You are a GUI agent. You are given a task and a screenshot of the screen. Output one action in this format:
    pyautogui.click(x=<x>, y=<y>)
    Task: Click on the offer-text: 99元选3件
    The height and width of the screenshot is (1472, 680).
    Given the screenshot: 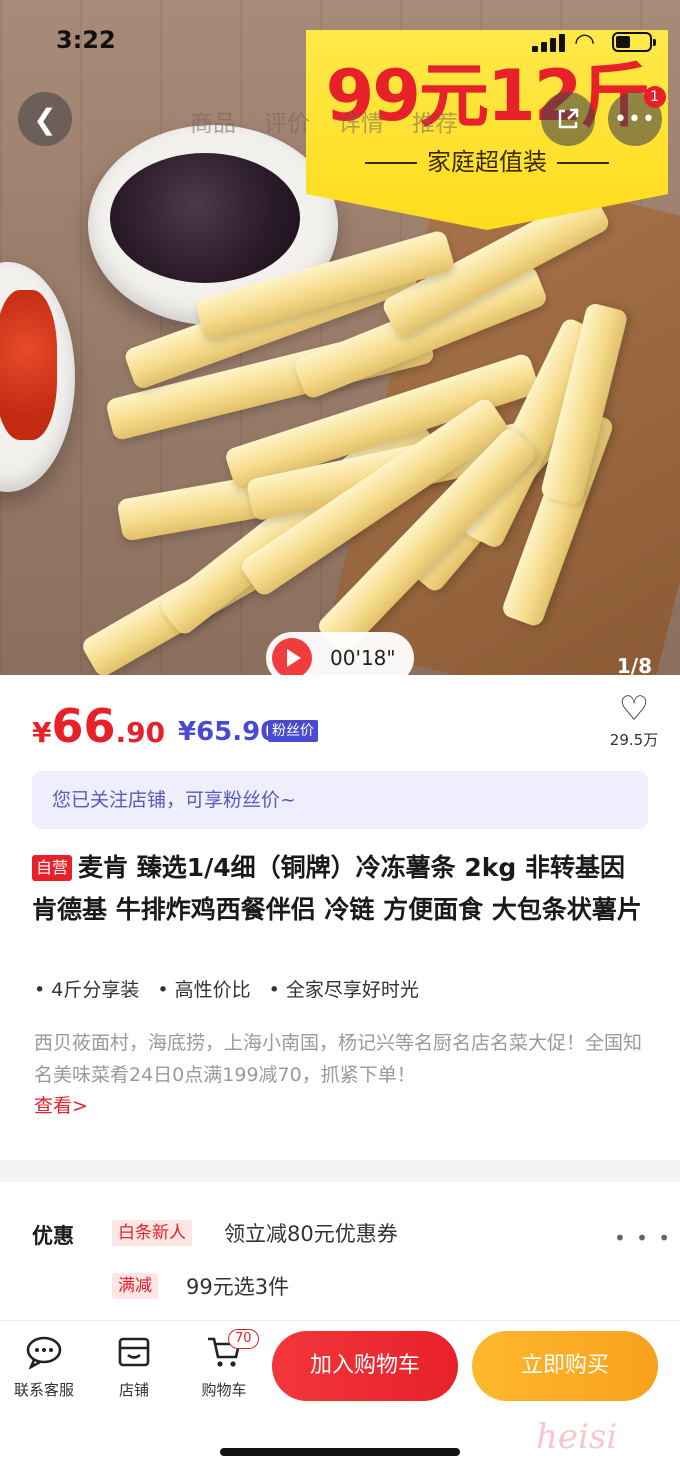 What is the action you would take?
    pyautogui.click(x=238, y=1287)
    